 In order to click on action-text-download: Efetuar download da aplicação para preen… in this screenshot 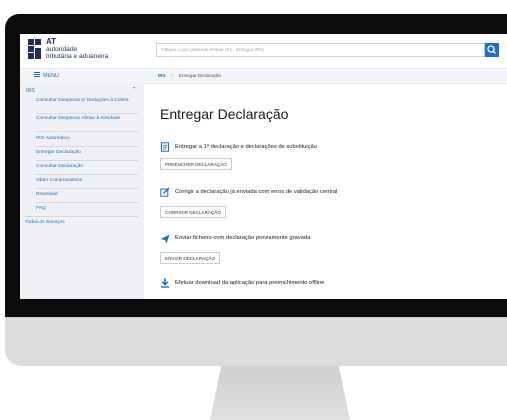, I will do `click(250, 283)`.